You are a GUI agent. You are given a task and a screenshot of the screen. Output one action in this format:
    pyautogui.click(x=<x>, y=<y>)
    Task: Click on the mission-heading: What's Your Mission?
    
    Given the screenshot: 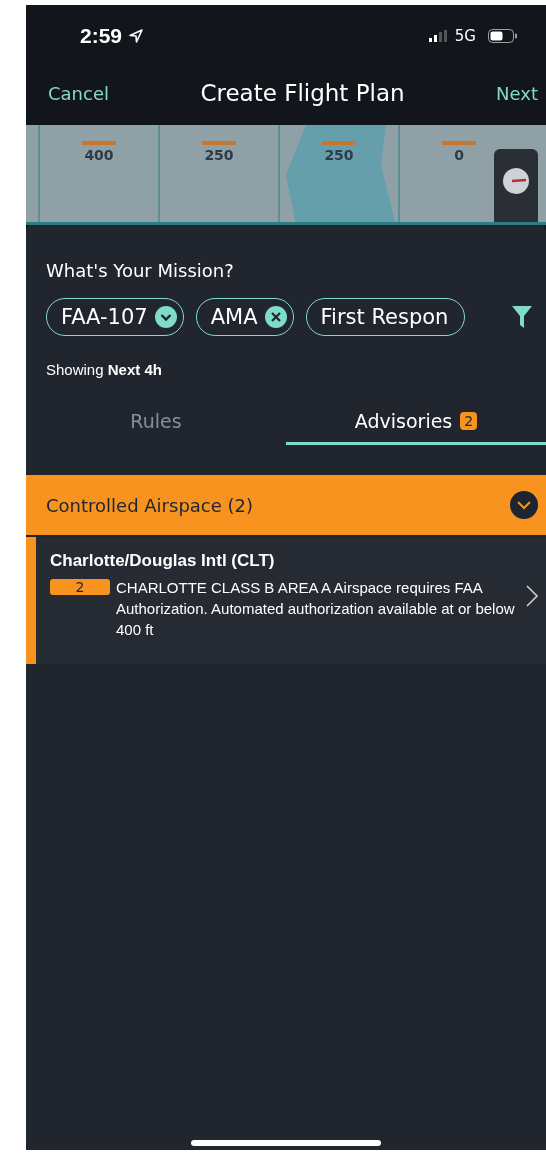 What is the action you would take?
    pyautogui.click(x=140, y=270)
    